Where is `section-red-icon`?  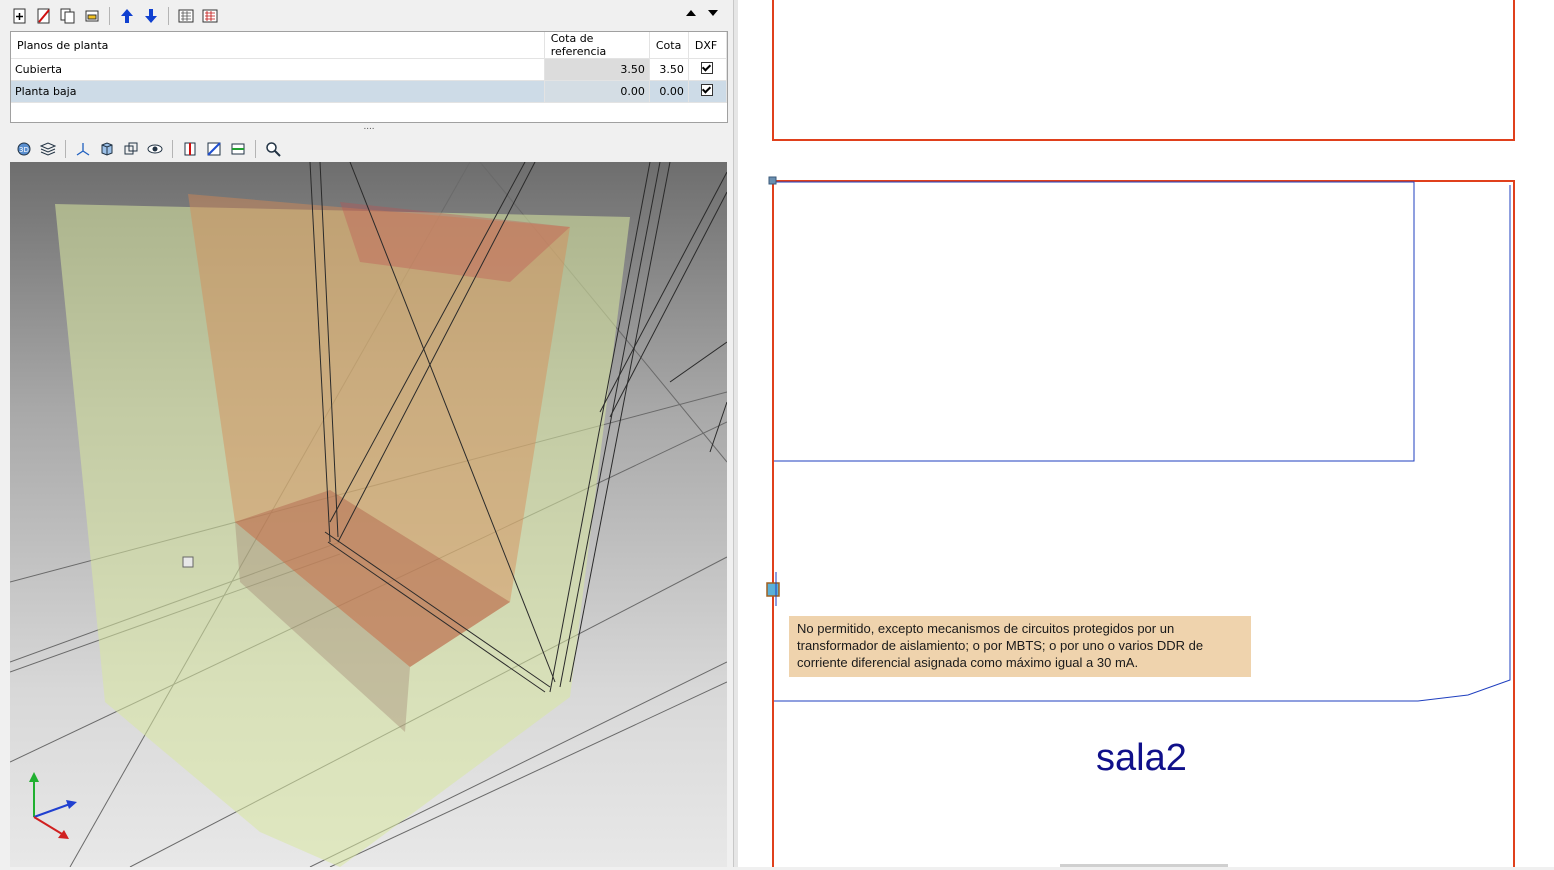 section-red-icon is located at coordinates (190, 149).